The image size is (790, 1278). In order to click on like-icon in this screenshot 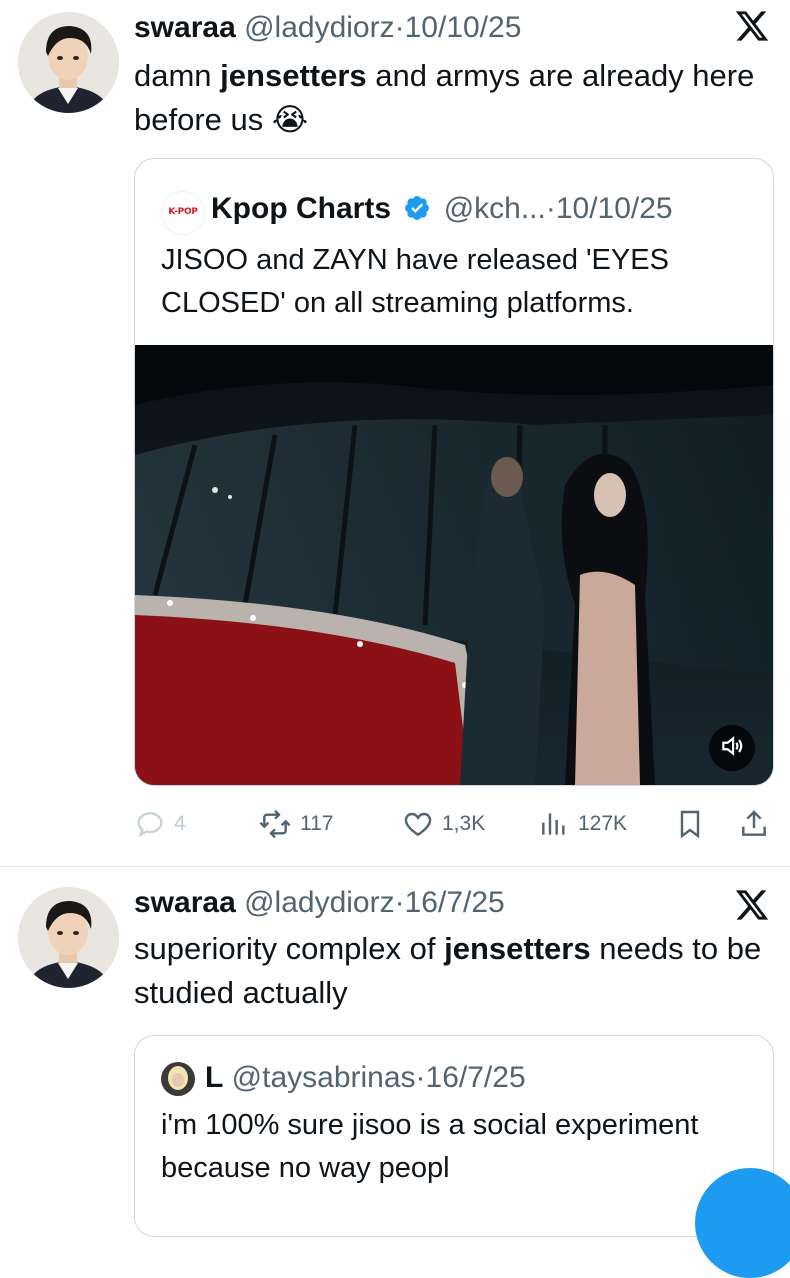, I will do `click(418, 824)`.